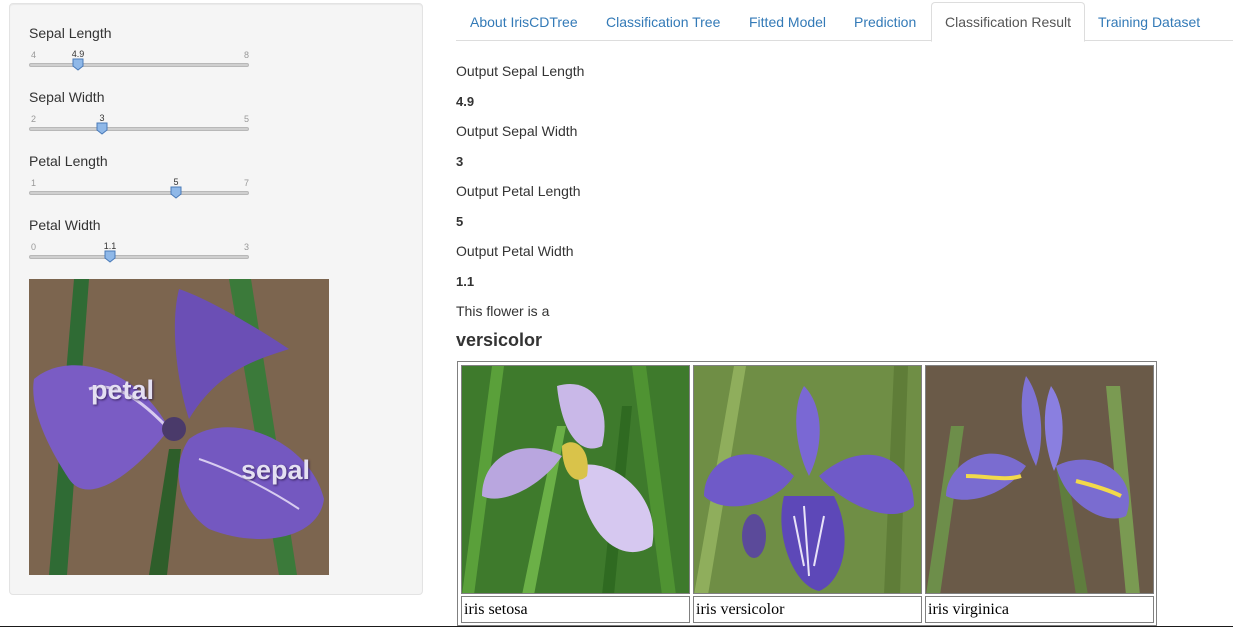 The image size is (1233, 627). Describe the element at coordinates (807, 609) in the screenshot. I see `iris-versicolor-caption: iris versicolor` at that location.